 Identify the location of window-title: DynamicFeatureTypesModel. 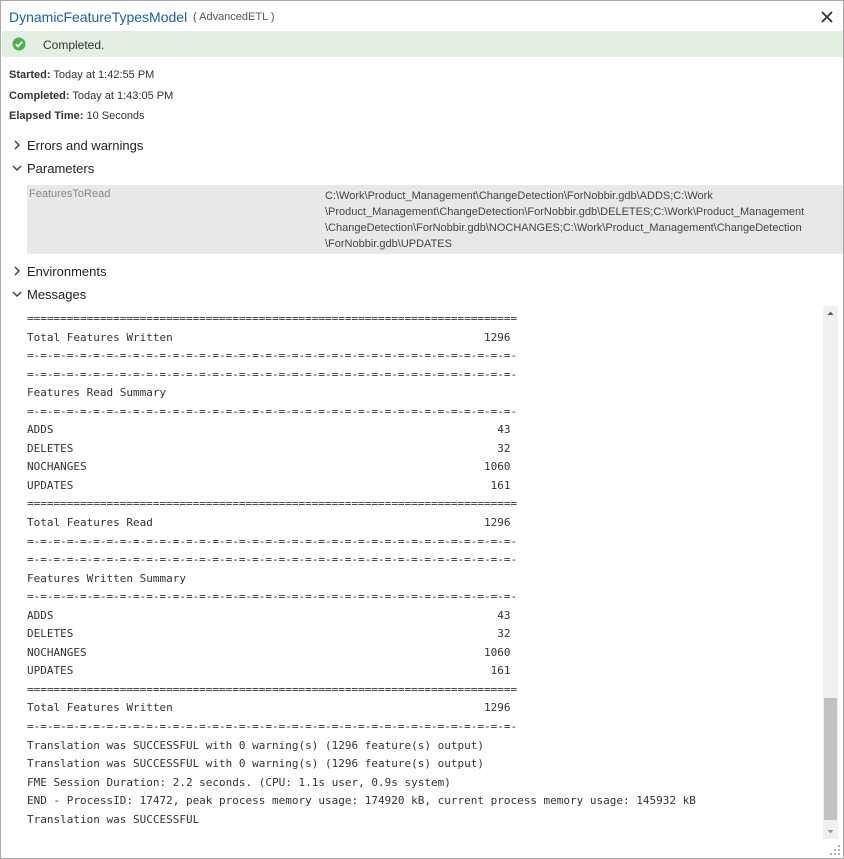
(98, 17).